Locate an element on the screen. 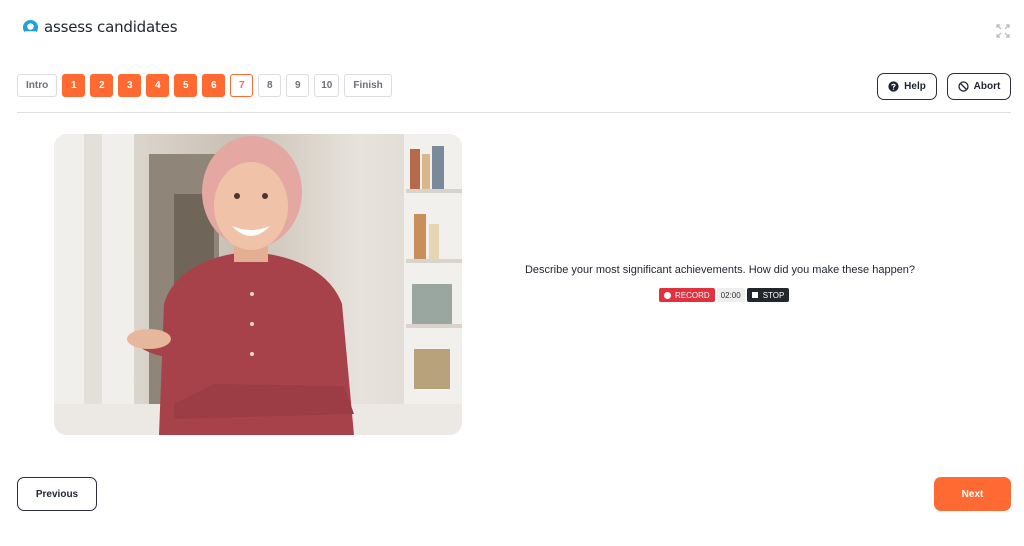 The height and width of the screenshot is (546, 1024). previous-button: Previous is located at coordinates (57, 494).